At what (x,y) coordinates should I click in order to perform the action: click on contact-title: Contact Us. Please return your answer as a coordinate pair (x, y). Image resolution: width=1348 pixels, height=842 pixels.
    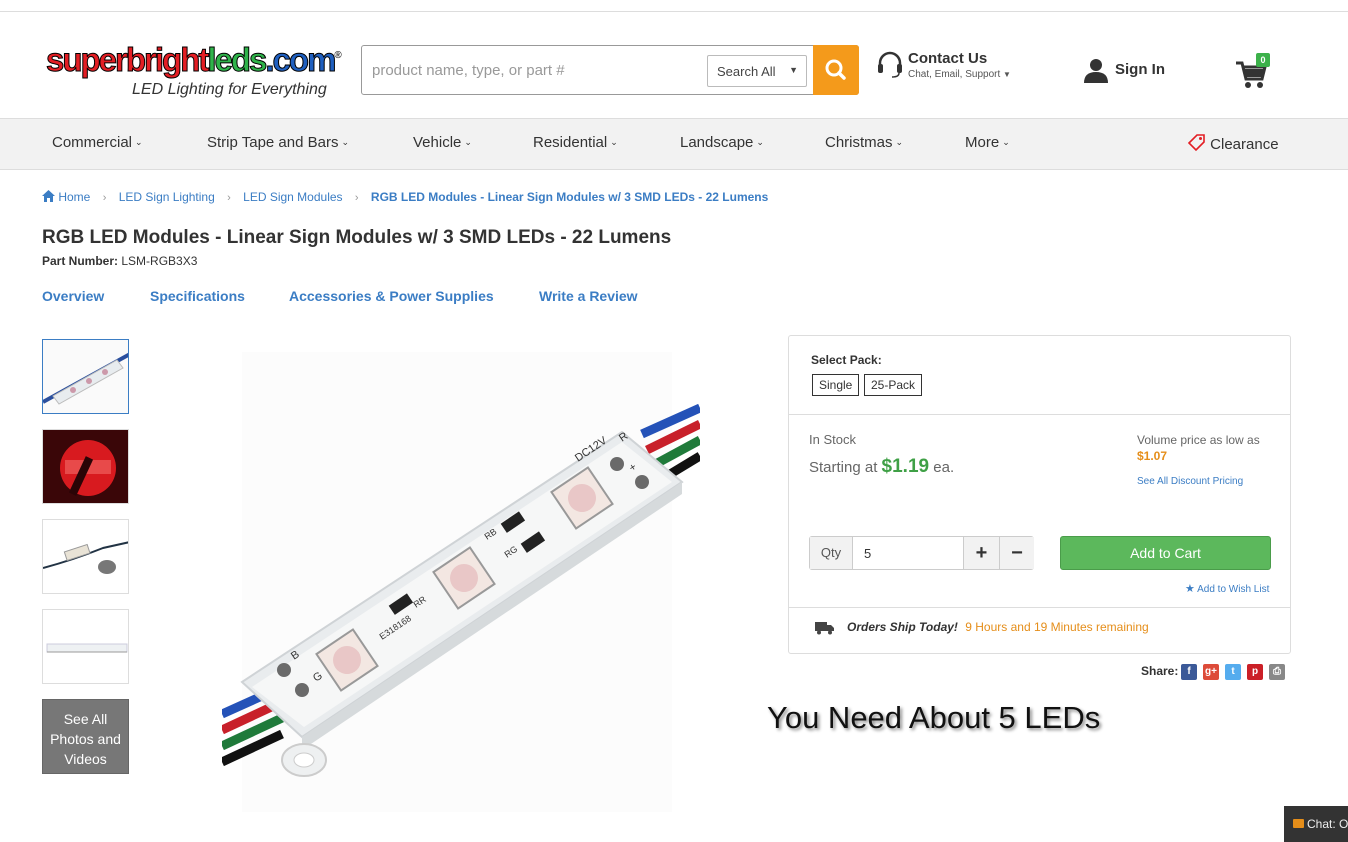
    Looking at the image, I should click on (948, 58).